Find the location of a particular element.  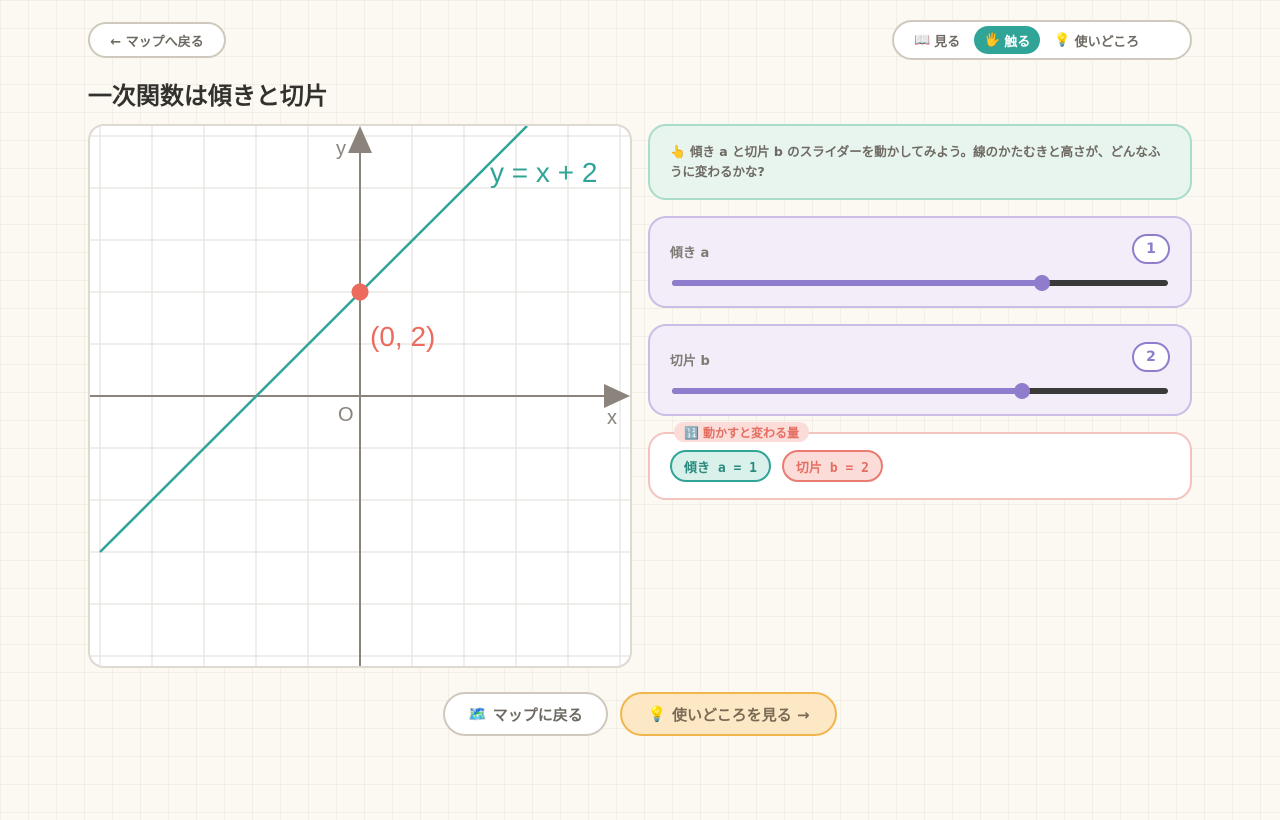

intercept-slider-track is located at coordinates (920, 391).